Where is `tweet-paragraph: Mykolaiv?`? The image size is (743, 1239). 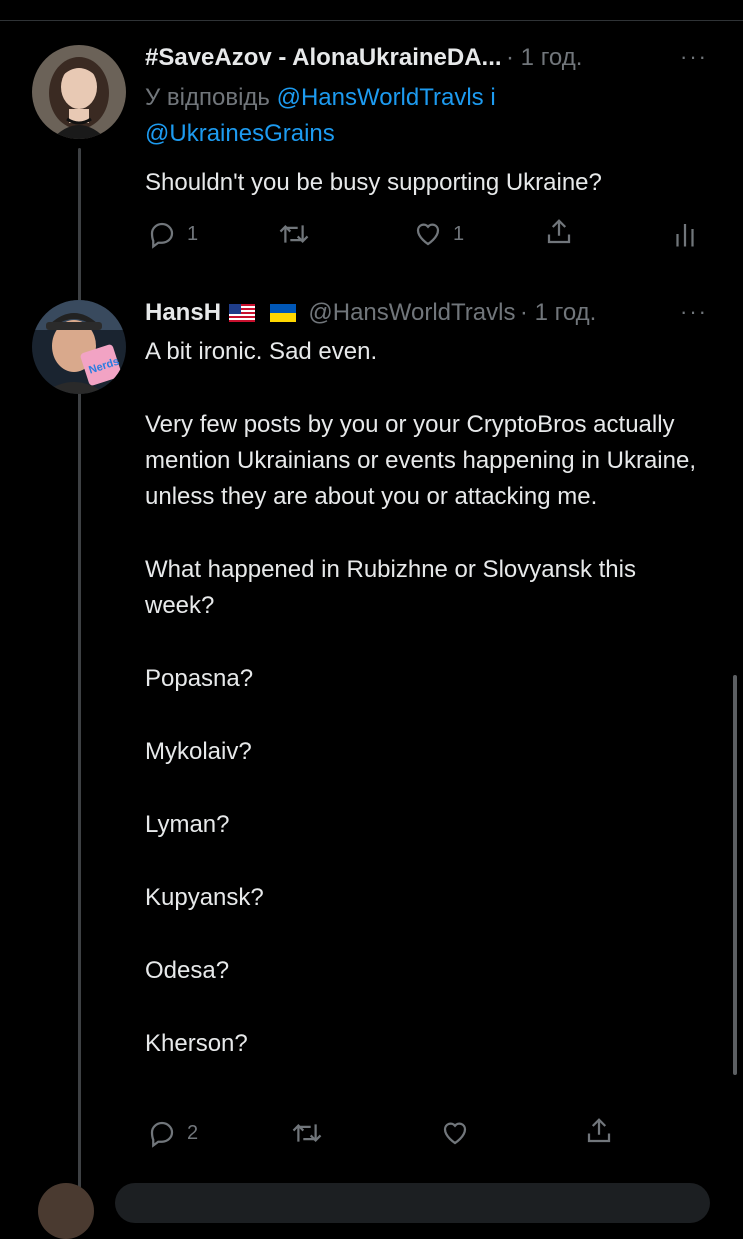
tweet-paragraph: Mykolaiv? is located at coordinates (198, 751).